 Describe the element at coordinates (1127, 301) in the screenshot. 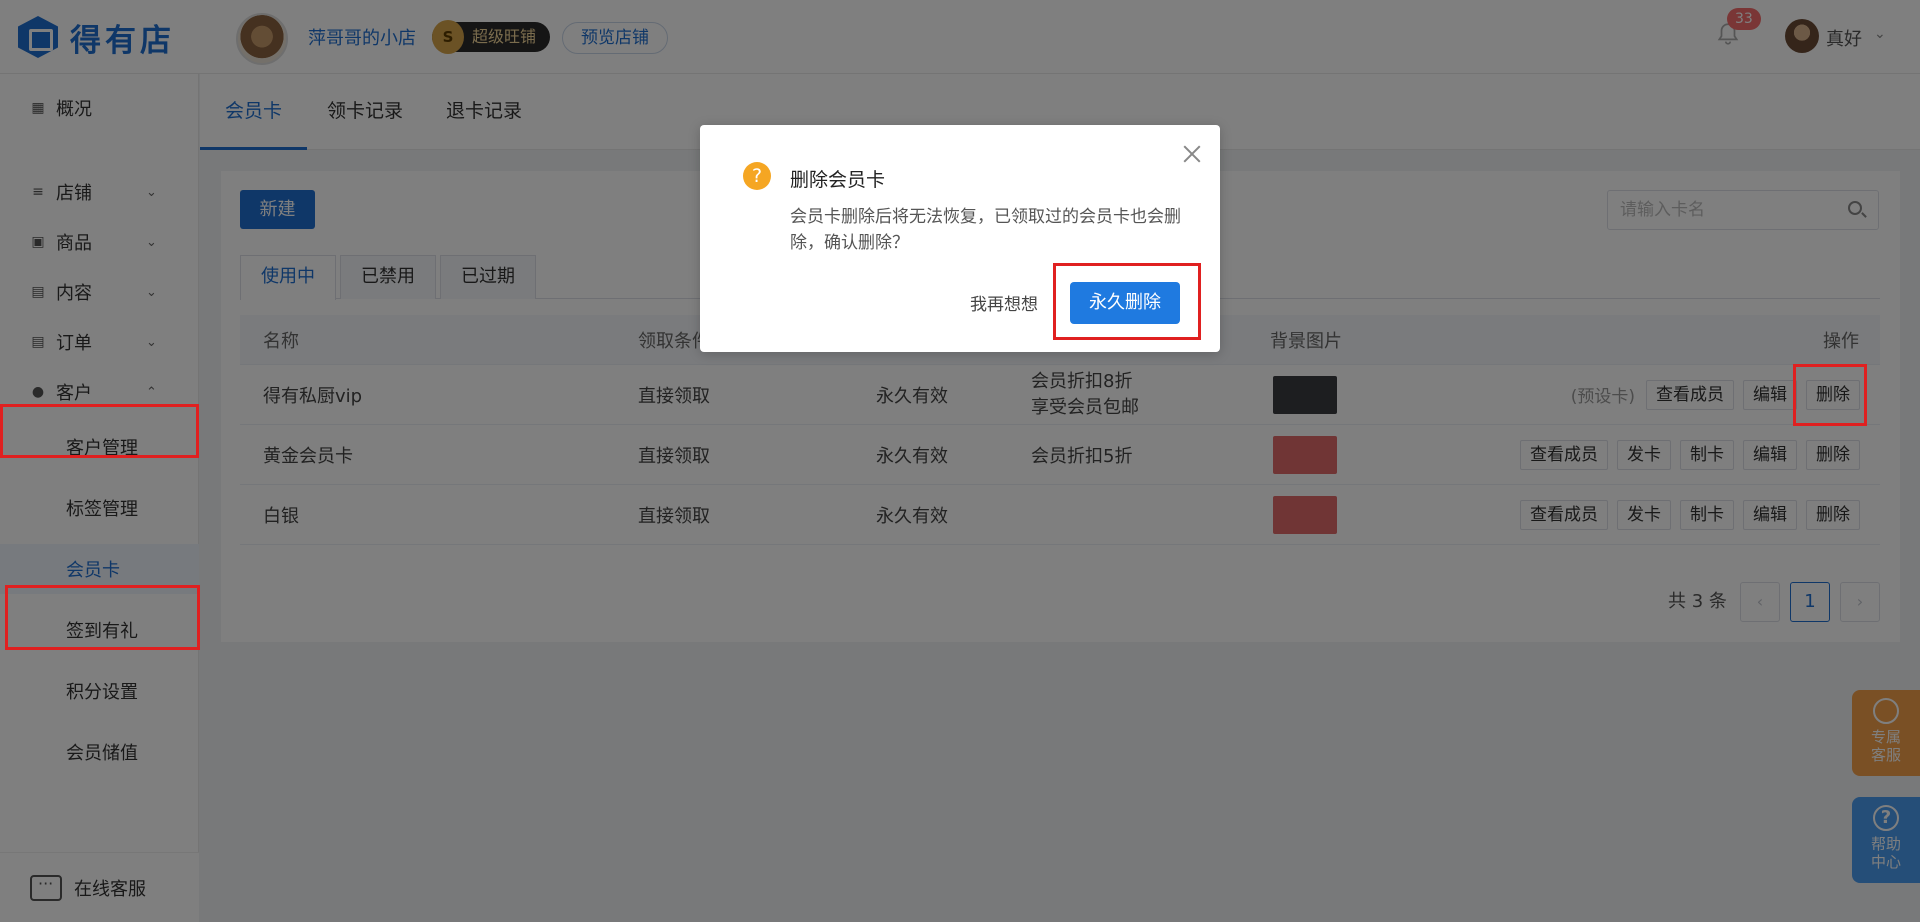

I see `highlight-box-confirm` at that location.